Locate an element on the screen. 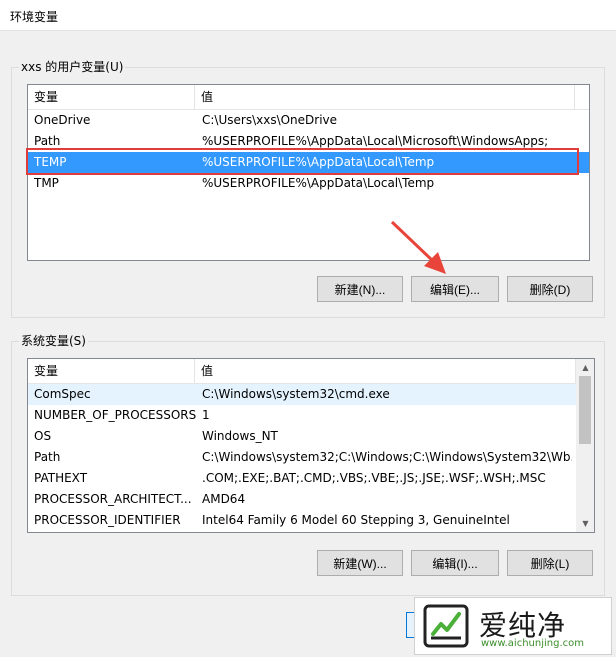 This screenshot has width=616, height=657. variable-name: OneDrive is located at coordinates (62, 120).